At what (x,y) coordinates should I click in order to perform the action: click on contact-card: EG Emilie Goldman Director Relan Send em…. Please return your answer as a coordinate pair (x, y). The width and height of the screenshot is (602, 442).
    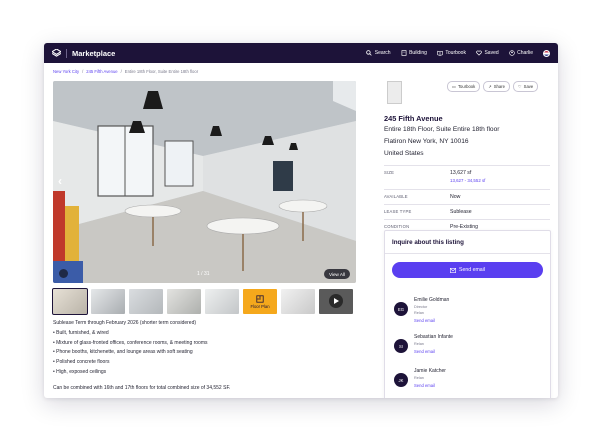
    Looking at the image, I should click on (421, 310).